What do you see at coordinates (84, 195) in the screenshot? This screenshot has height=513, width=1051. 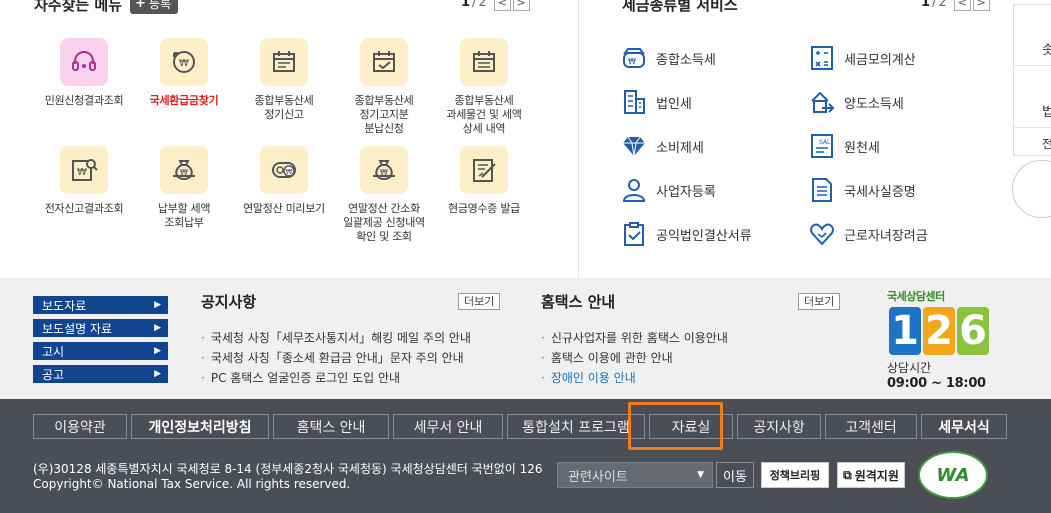 I see `favorite-efiling-result: ₩ 전자신고결과조회` at bounding box center [84, 195].